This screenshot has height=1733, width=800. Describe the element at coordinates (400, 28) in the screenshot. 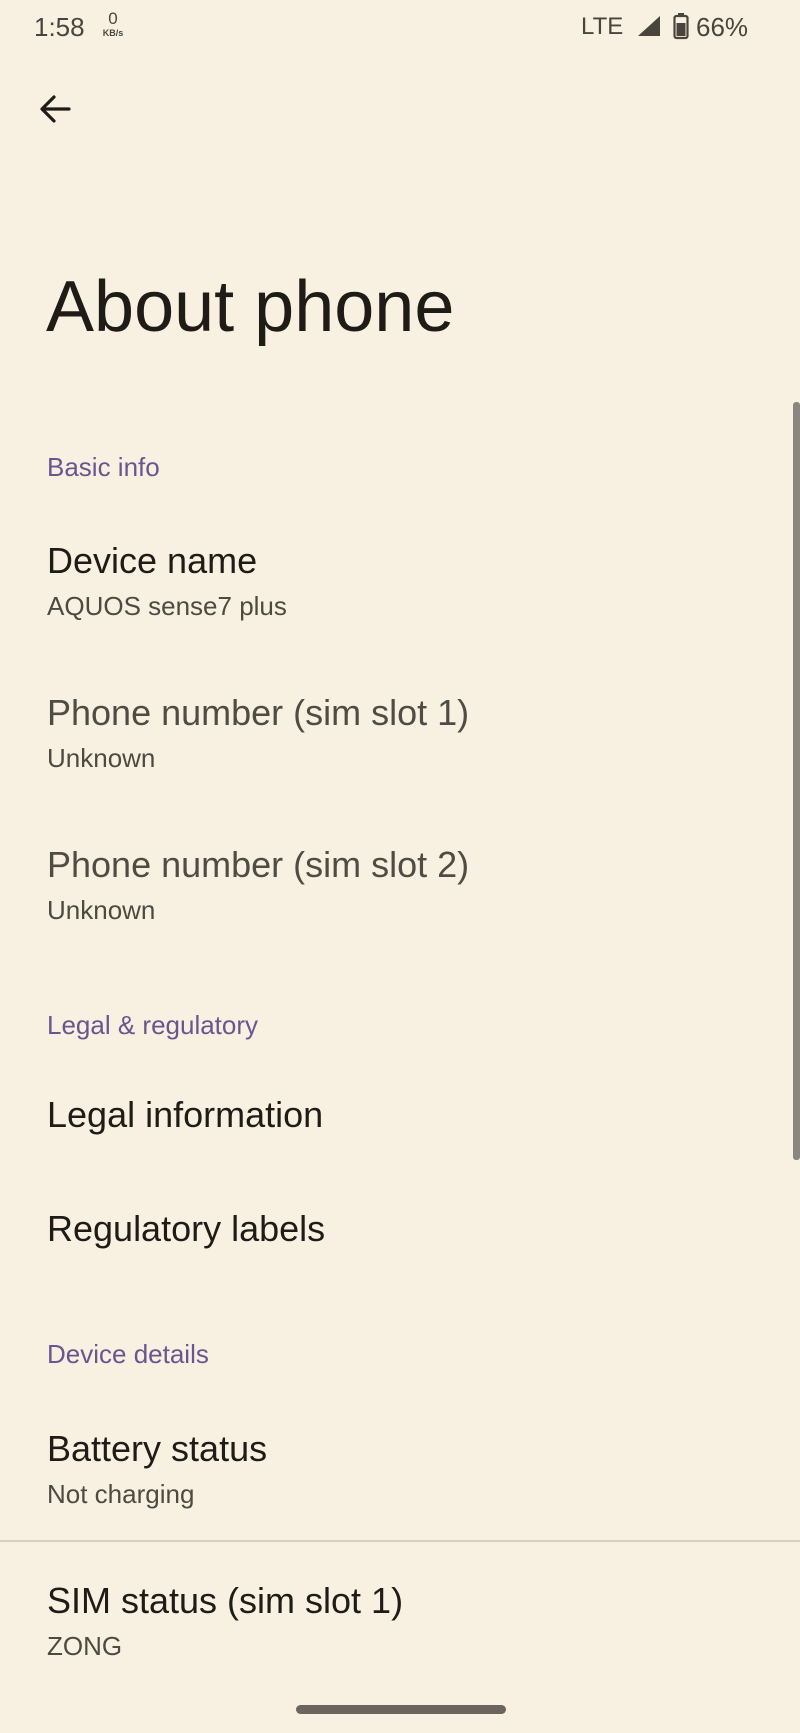

I see `status-bar: 1:58 0 KB/s LTE 66%` at that location.